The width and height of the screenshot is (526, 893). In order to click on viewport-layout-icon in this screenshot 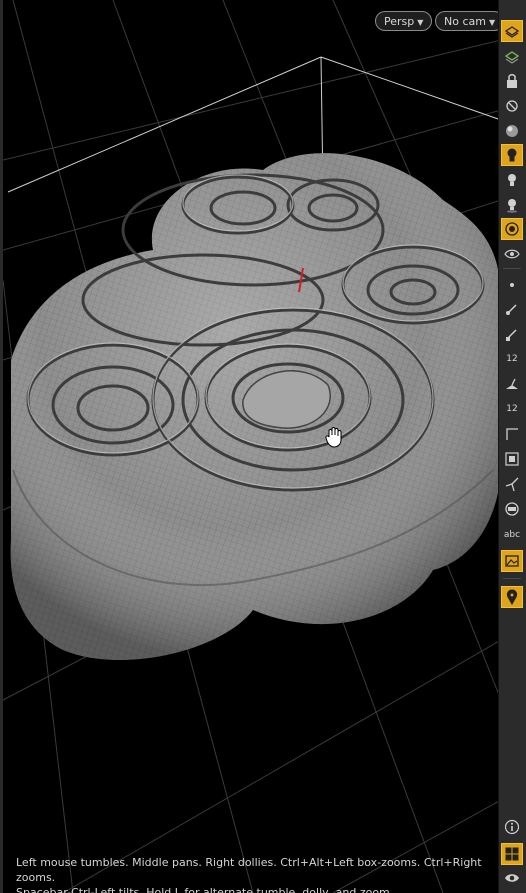, I will do `click(512, 854)`.